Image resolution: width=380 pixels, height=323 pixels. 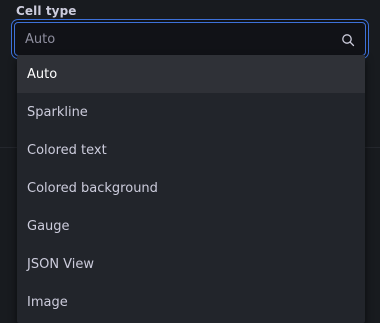 What do you see at coordinates (191, 226) in the screenshot?
I see `option-gauge: Gauge` at bounding box center [191, 226].